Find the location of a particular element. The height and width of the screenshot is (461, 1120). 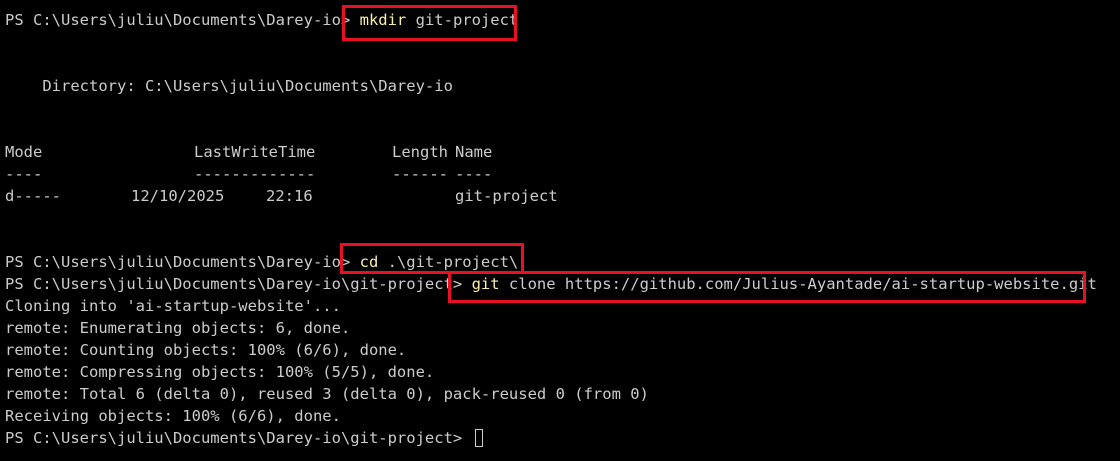

table-header: Mode LastWriteTime Length Name is located at coordinates (560, 152).